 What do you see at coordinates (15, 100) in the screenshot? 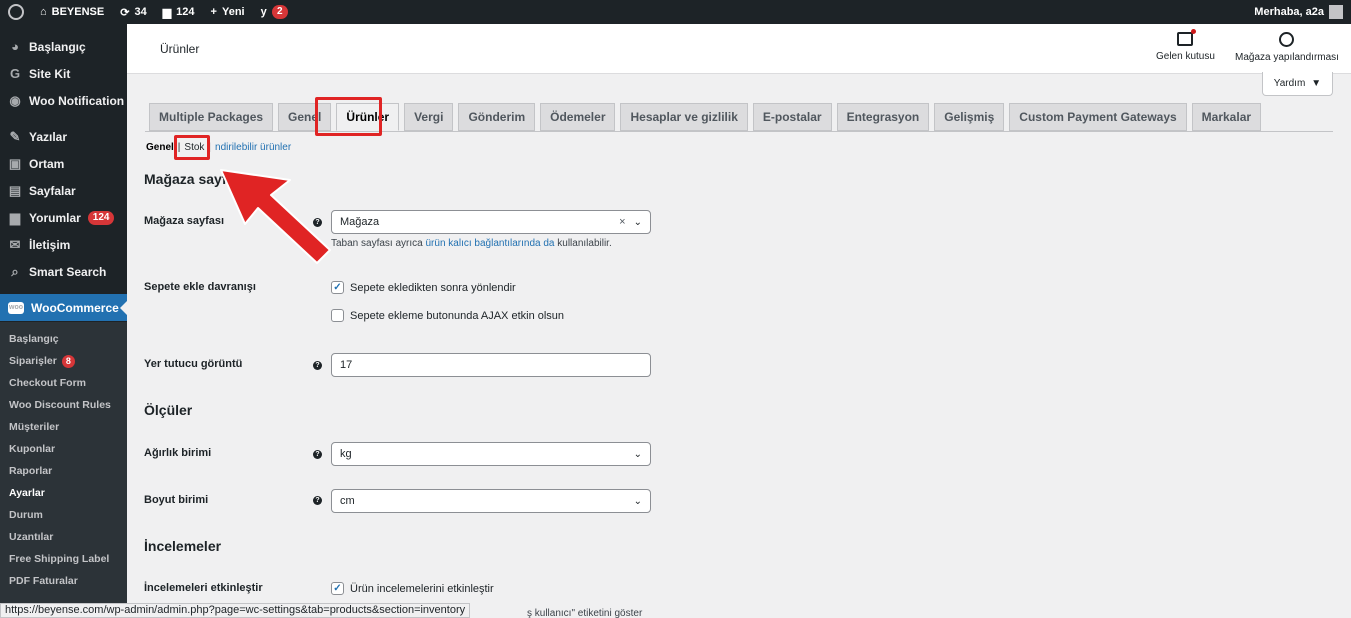
I see `notification-icon: ◉` at bounding box center [15, 100].